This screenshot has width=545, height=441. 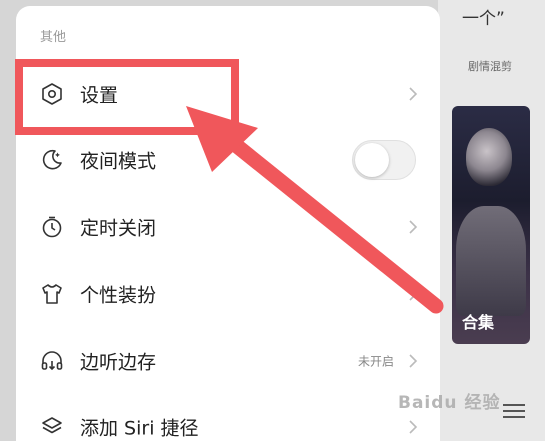 I want to click on layers-icon, so click(x=52, y=425).